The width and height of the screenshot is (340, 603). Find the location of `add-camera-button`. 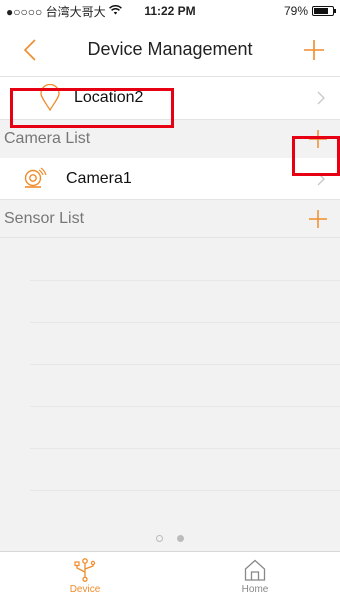

add-camera-button is located at coordinates (318, 139).